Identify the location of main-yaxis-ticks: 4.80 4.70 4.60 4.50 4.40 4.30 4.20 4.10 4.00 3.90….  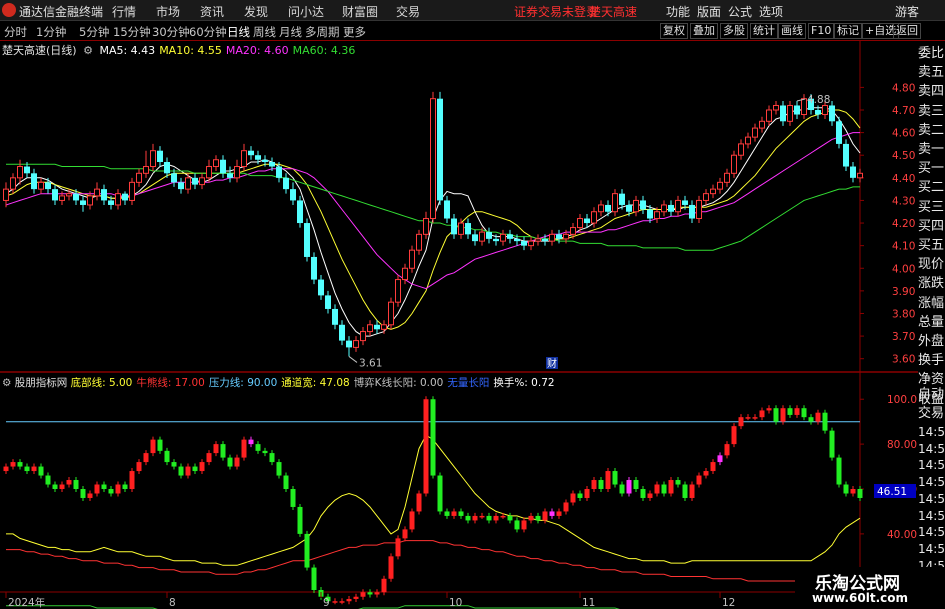
(887, 224).